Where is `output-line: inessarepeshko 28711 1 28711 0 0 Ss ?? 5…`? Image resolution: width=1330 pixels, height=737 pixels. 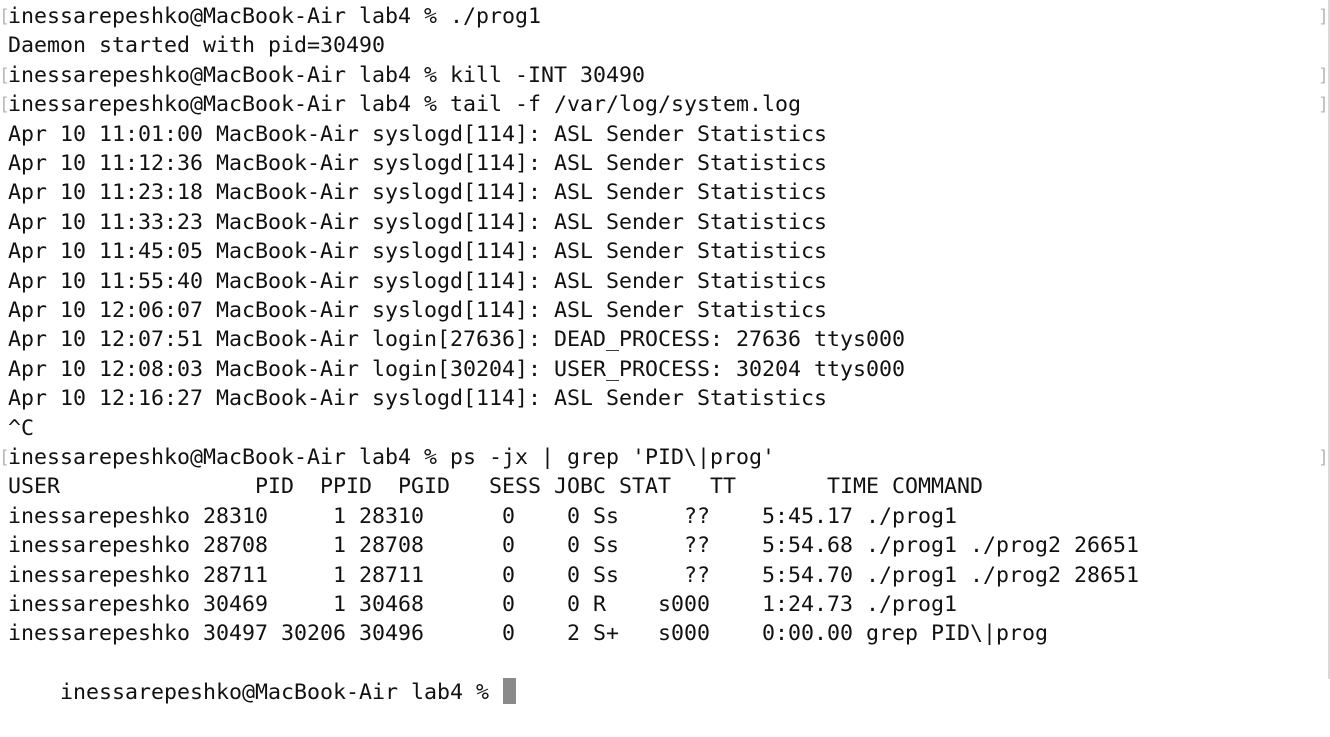 output-line: inessarepeshko 28711 1 28711 0 0 Ss ?? 5… is located at coordinates (574, 575).